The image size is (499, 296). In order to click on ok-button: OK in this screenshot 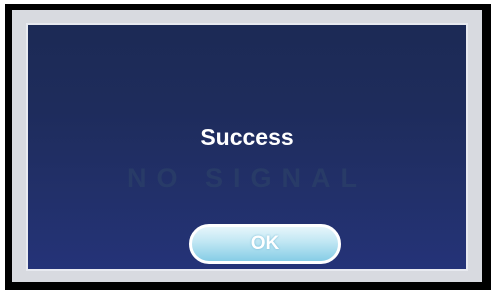, I will do `click(265, 244)`.